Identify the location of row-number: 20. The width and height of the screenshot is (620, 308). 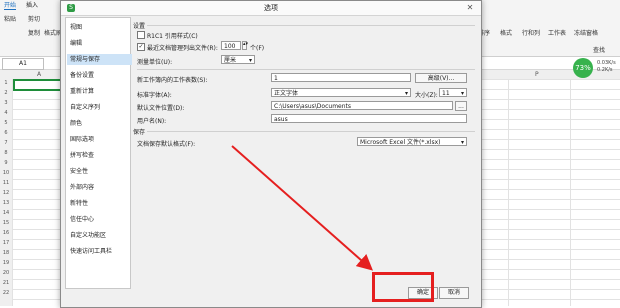
(6, 273).